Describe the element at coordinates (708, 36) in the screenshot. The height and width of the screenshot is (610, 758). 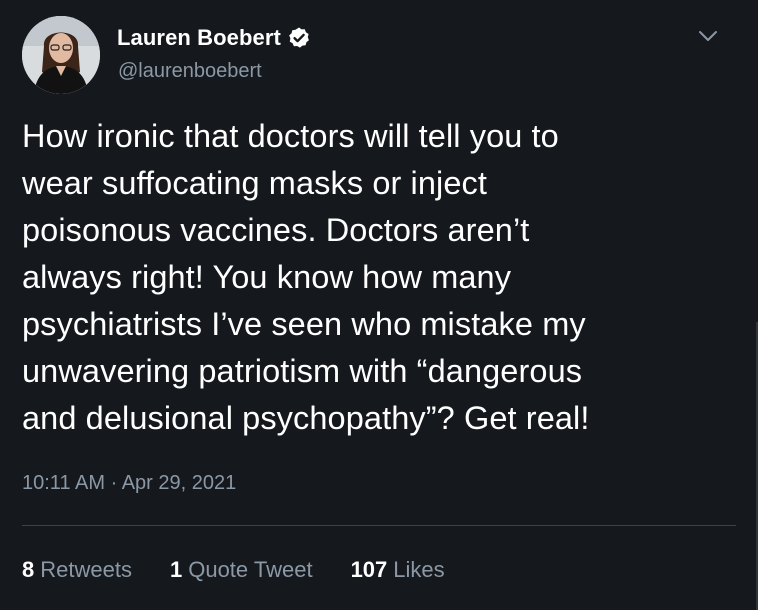
I see `chevron-down-icon` at that location.